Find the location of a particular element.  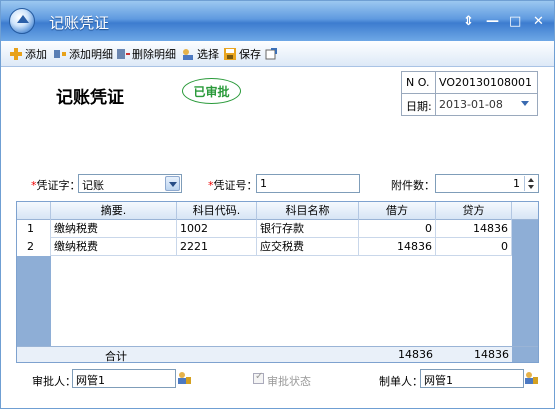

maker-label: 制单人： is located at coordinates (401, 381).